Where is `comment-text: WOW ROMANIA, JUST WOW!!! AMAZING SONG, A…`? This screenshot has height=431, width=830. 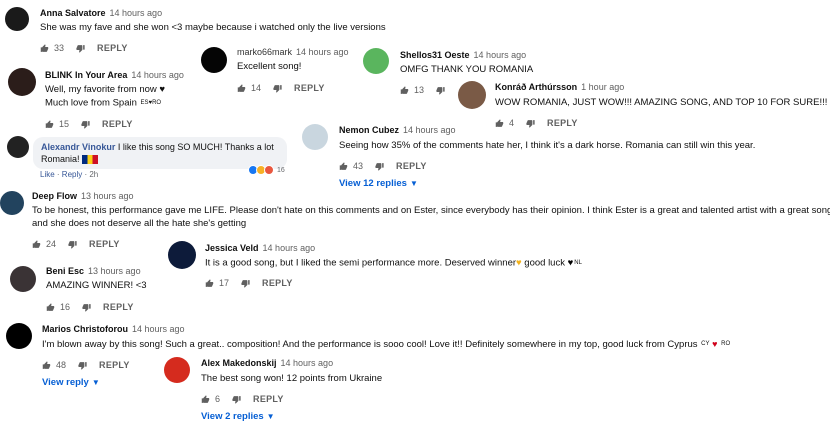
comment-text: WOW ROMANIA, JUST WOW!!! AMAZING SONG, A… is located at coordinates (661, 102).